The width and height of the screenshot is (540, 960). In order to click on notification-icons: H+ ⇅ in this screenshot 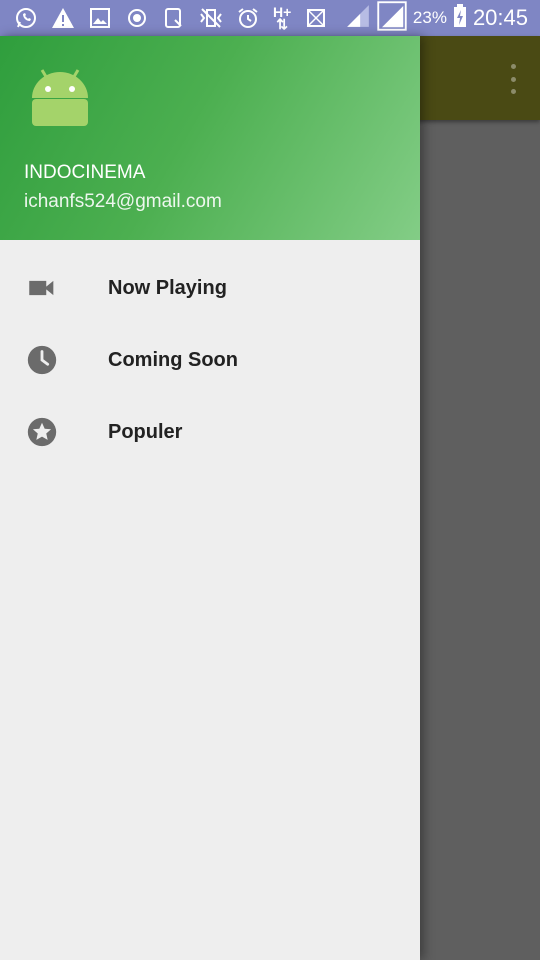, I will do `click(164, 18)`.